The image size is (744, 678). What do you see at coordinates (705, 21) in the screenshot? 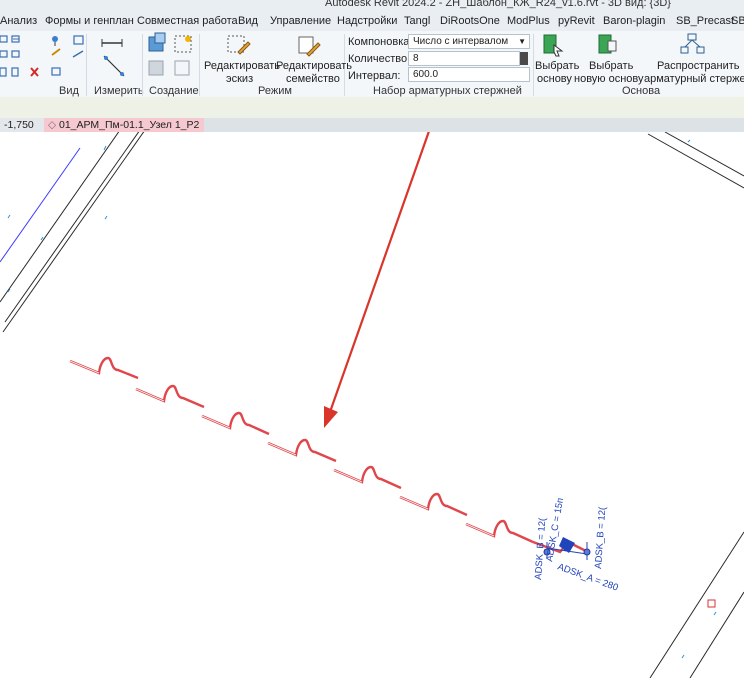
I see `tab-sb-precast: SB_Precast` at bounding box center [705, 21].